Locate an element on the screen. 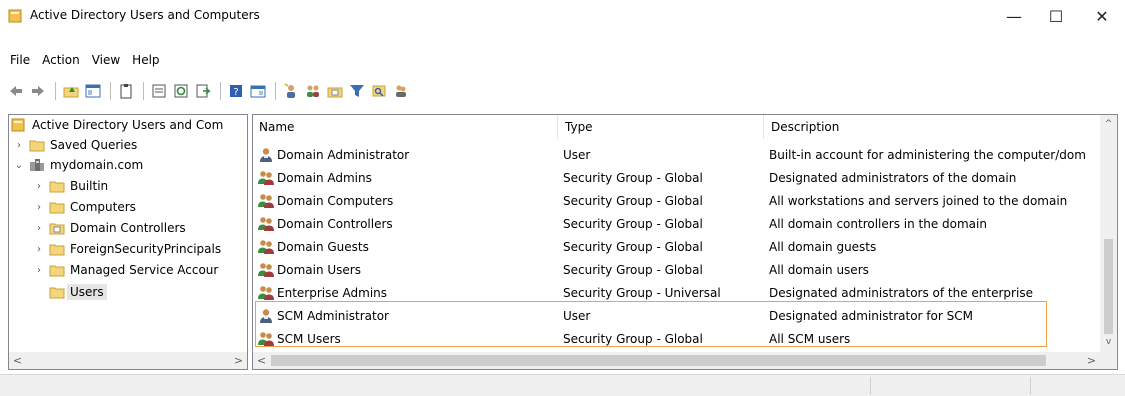  cell-name-text: Domain Guests is located at coordinates (323, 246).